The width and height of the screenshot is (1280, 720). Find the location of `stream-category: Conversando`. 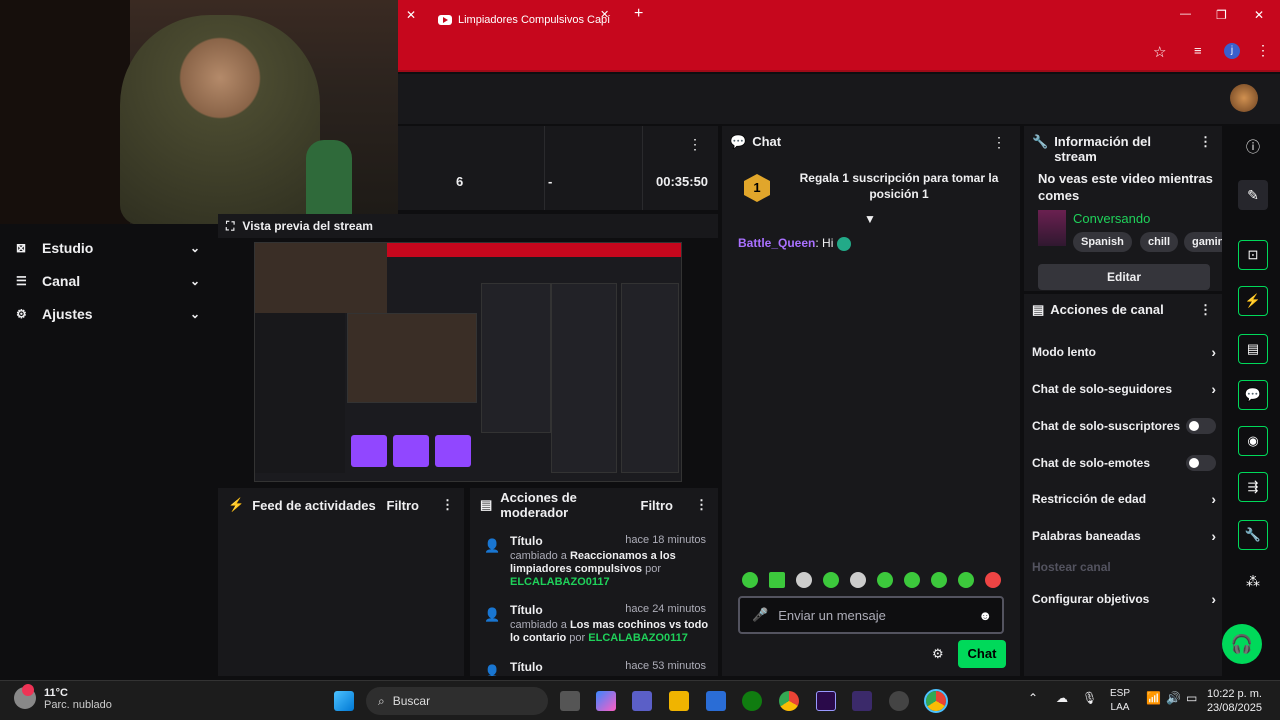

stream-category: Conversando is located at coordinates (1111, 218).